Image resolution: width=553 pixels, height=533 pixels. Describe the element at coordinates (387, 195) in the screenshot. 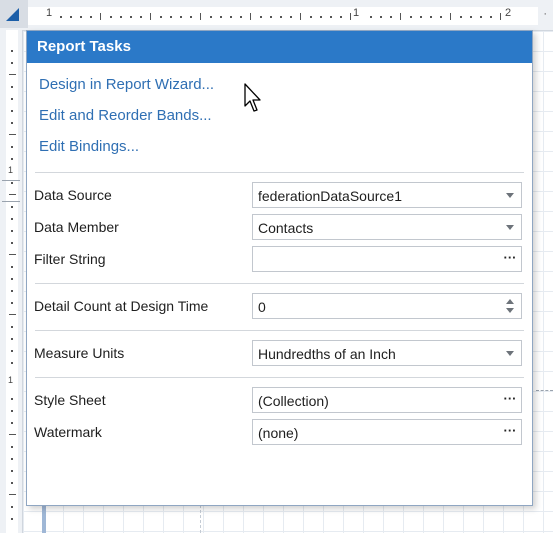

I see `data-source-dropdown: federationDataSource1` at that location.